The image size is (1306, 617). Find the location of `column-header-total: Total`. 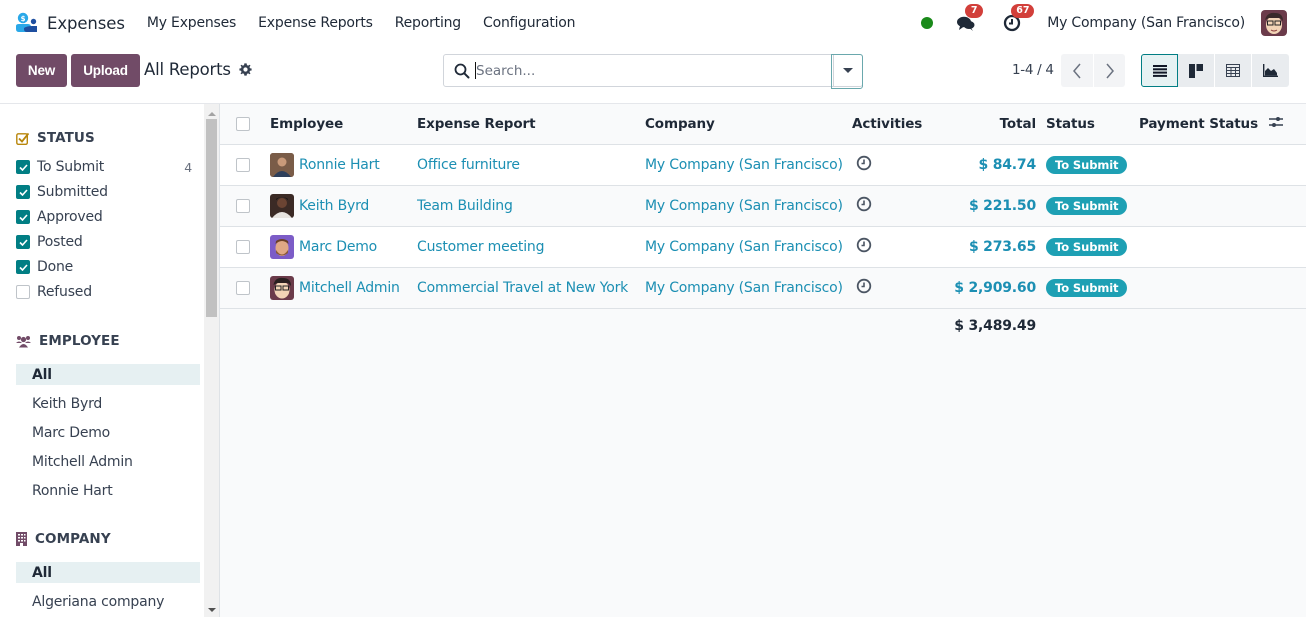

column-header-total: Total is located at coordinates (999, 124).